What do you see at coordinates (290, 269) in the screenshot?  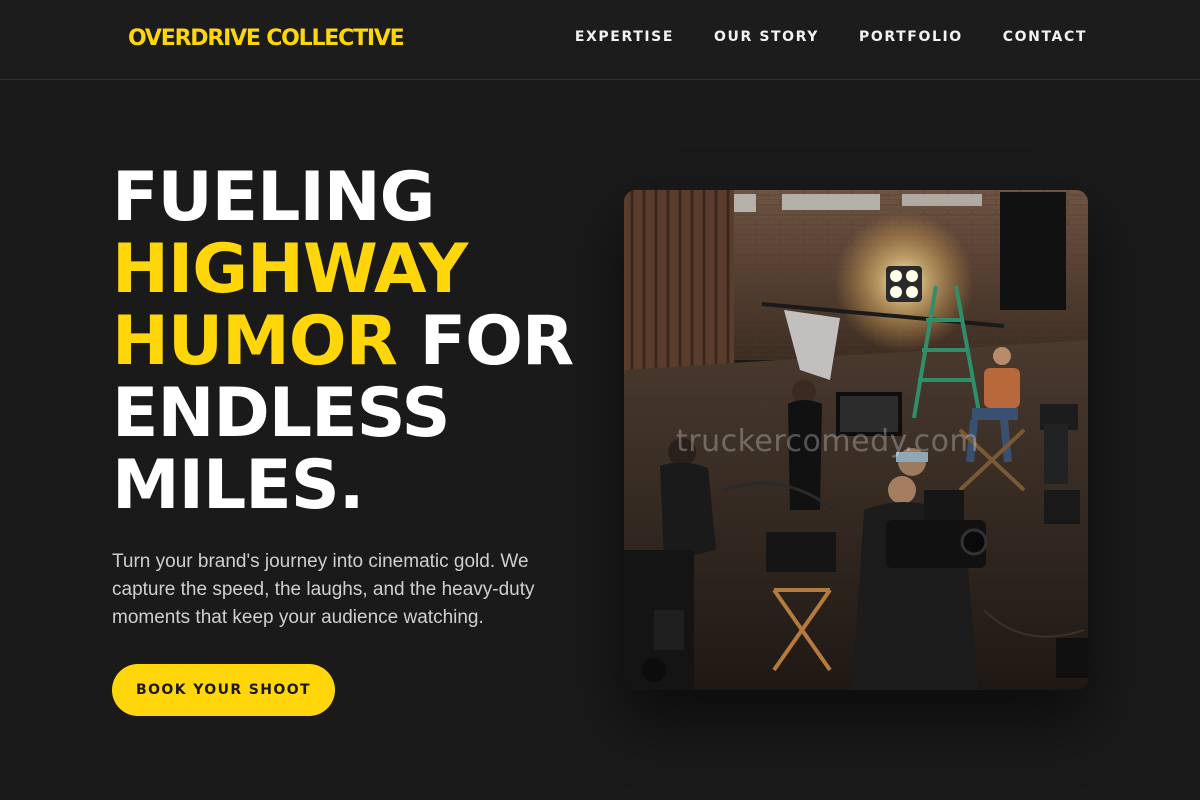 I see `hero-title-line-2: HIGHWAY` at bounding box center [290, 269].